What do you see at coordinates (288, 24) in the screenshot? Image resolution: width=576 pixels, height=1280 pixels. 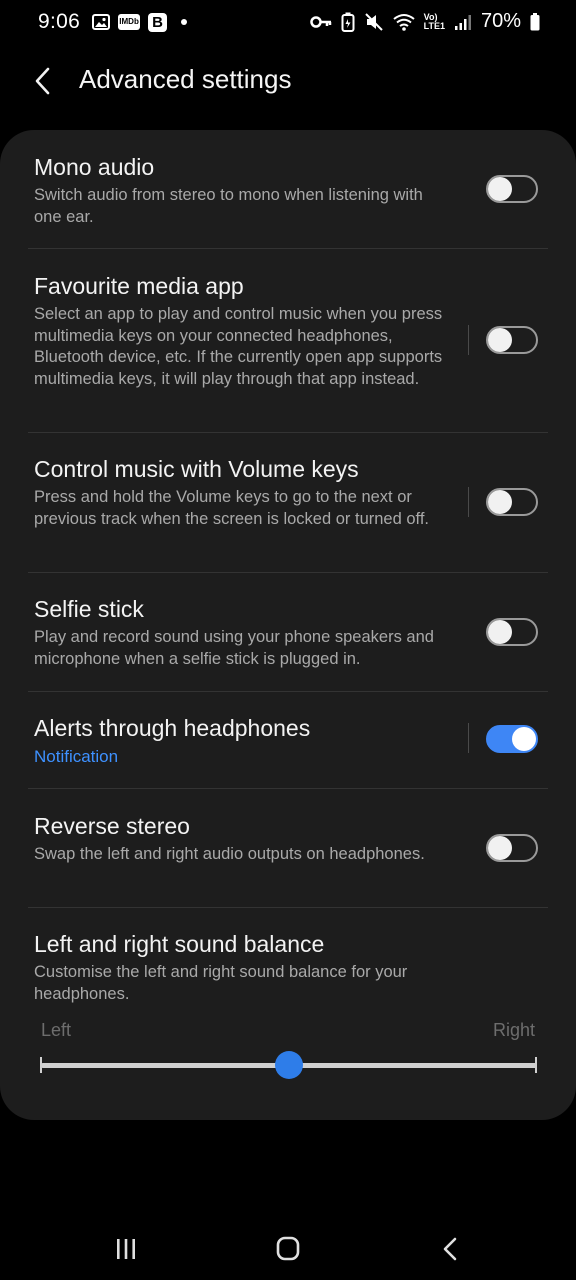 I see `status-bar: 9:06 IMDb B Vo) LTE1 70%` at bounding box center [288, 24].